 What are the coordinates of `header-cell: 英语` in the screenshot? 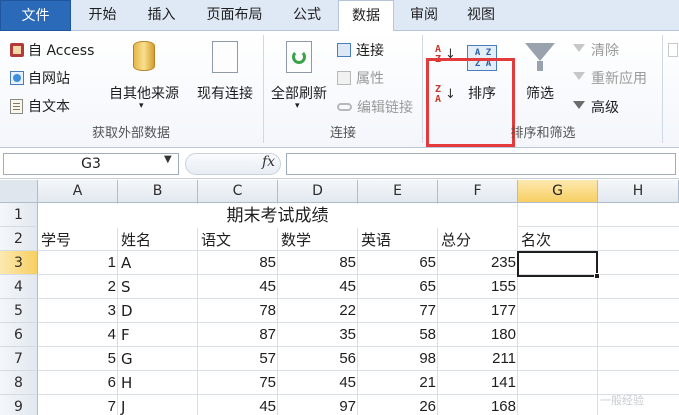 It's located at (398, 240).